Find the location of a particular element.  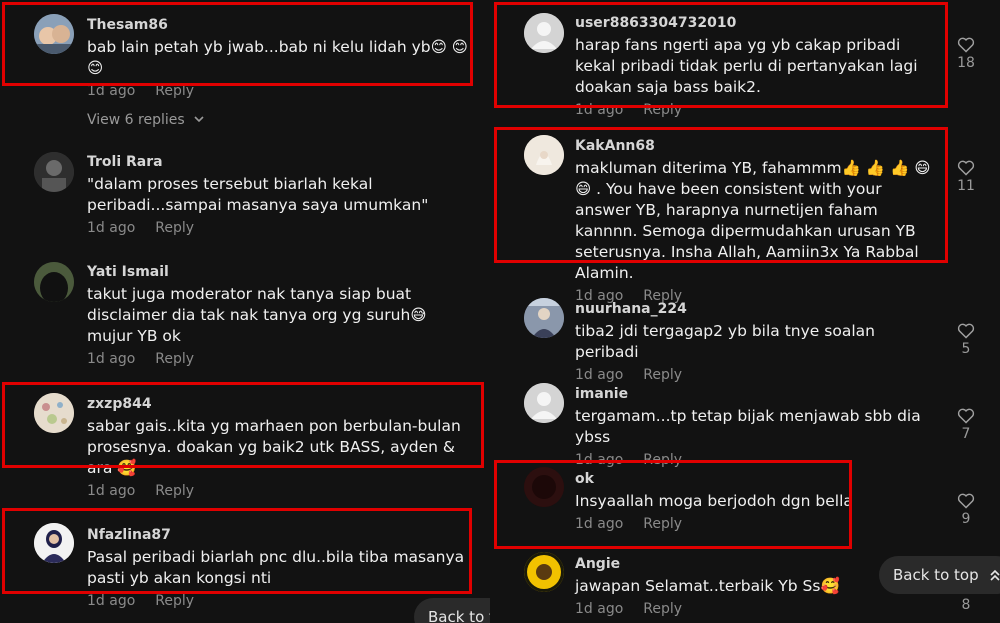

comment-username: Yati Ismail is located at coordinates (279, 272).